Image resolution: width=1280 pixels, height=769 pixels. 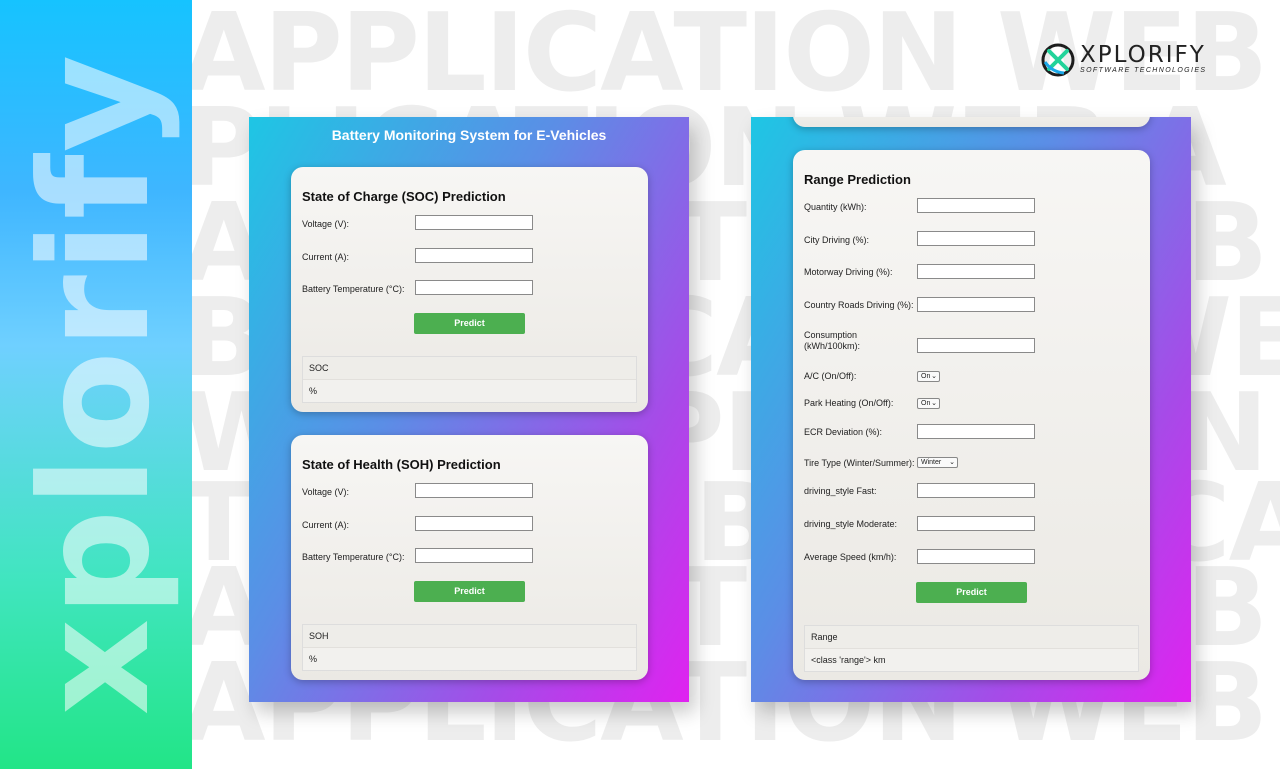 I want to click on soc-voltage-label: Voltage (V):, so click(x=326, y=224).